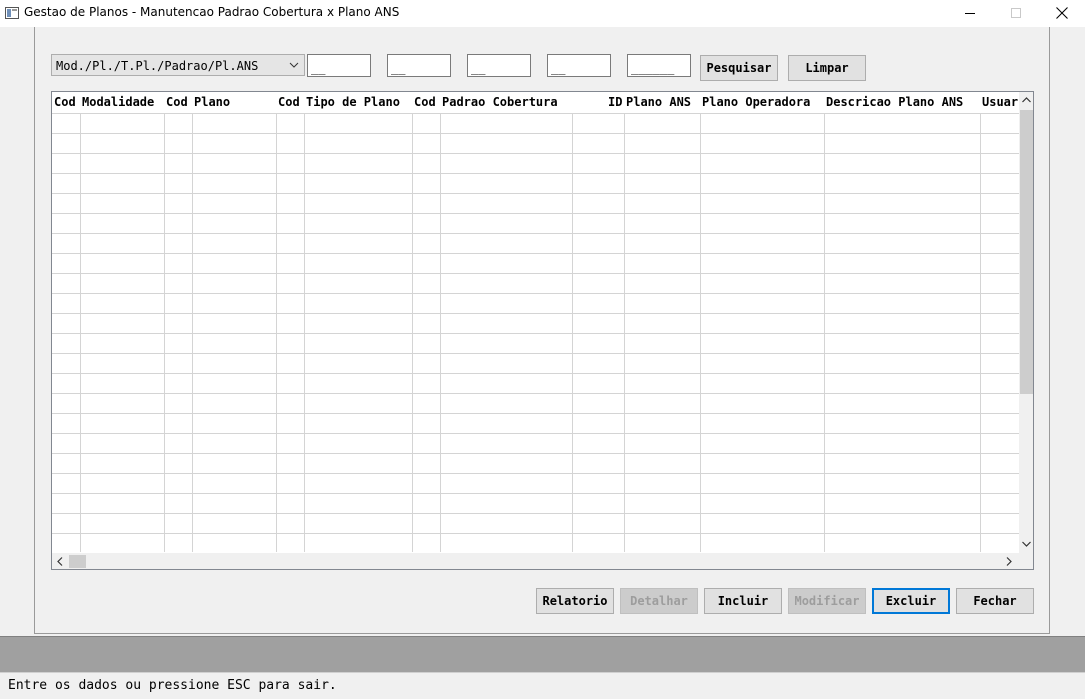  What do you see at coordinates (542, 561) in the screenshot?
I see `horizontal-scrollbar` at bounding box center [542, 561].